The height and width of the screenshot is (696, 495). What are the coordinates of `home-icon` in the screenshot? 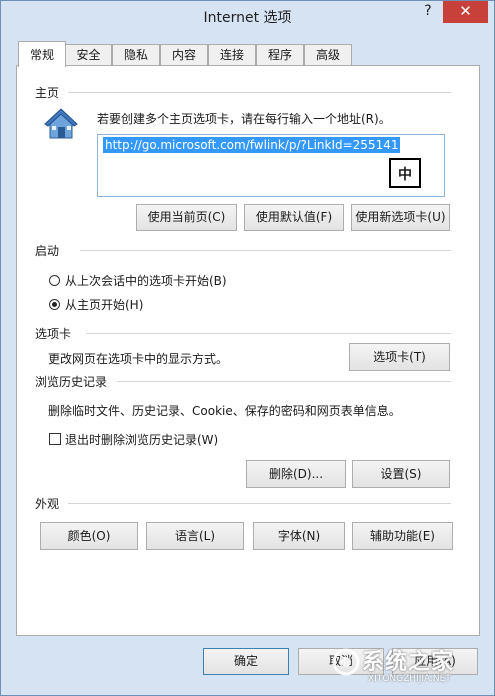 It's located at (61, 123).